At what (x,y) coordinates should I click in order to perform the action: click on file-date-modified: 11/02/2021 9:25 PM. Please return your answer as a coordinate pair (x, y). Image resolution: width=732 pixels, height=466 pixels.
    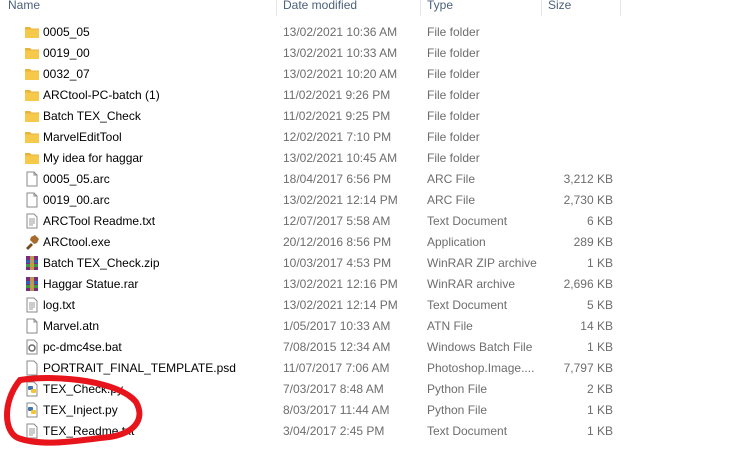
    Looking at the image, I should click on (337, 116).